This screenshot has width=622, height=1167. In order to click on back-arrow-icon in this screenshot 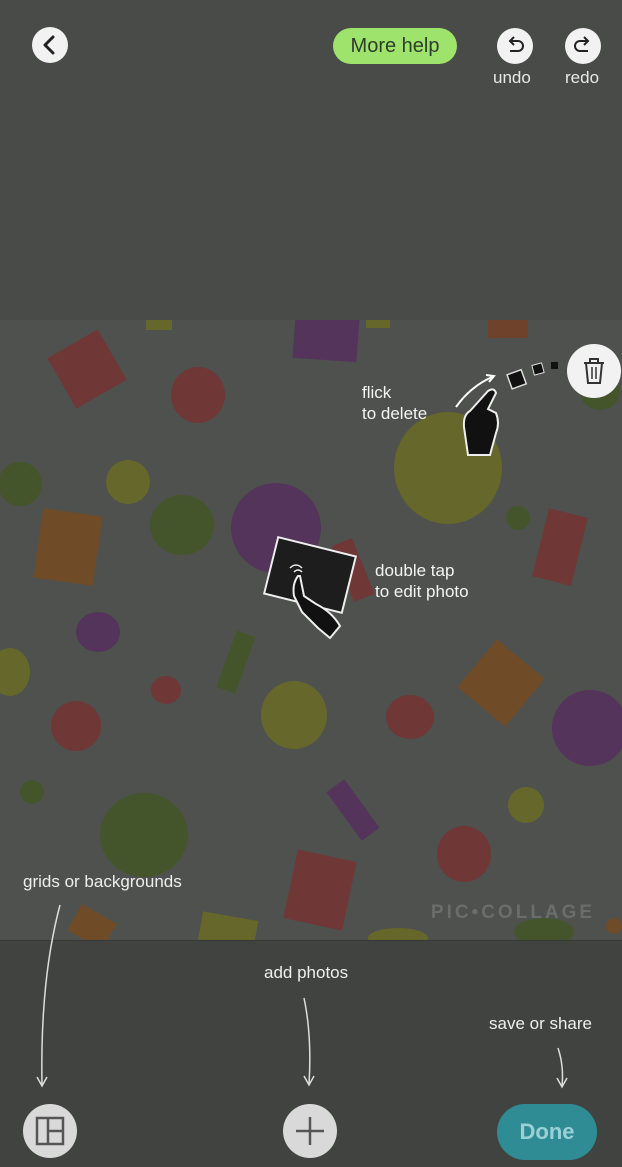, I will do `click(49, 45)`.